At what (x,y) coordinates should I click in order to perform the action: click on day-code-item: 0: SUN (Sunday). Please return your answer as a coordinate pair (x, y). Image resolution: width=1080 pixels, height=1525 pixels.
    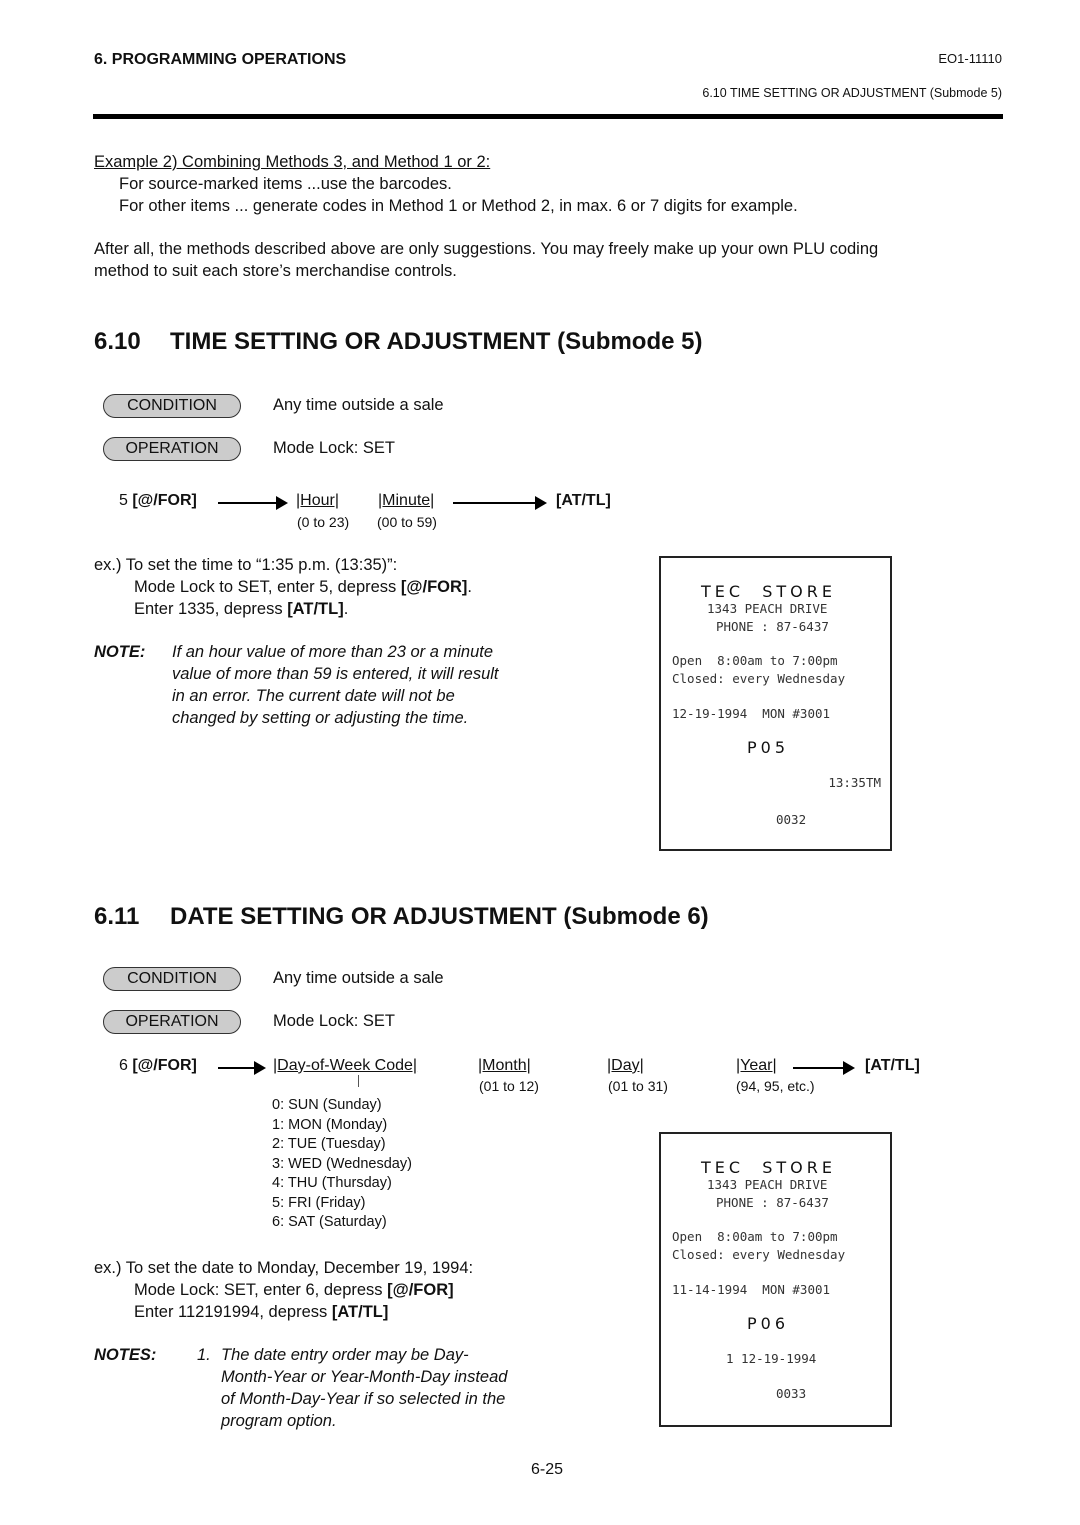
    Looking at the image, I should click on (327, 1105).